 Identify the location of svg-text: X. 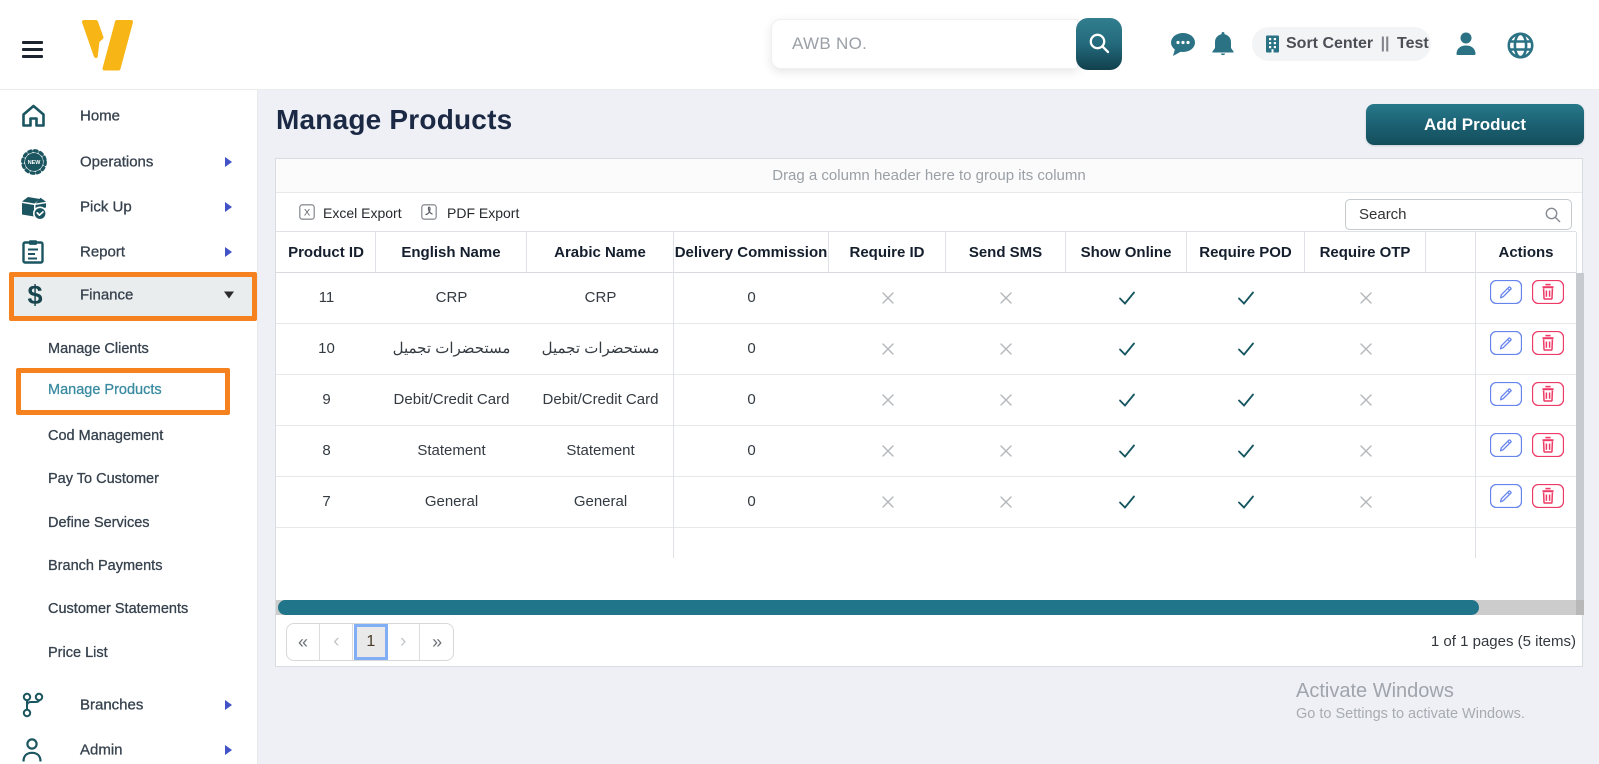
(307, 213).